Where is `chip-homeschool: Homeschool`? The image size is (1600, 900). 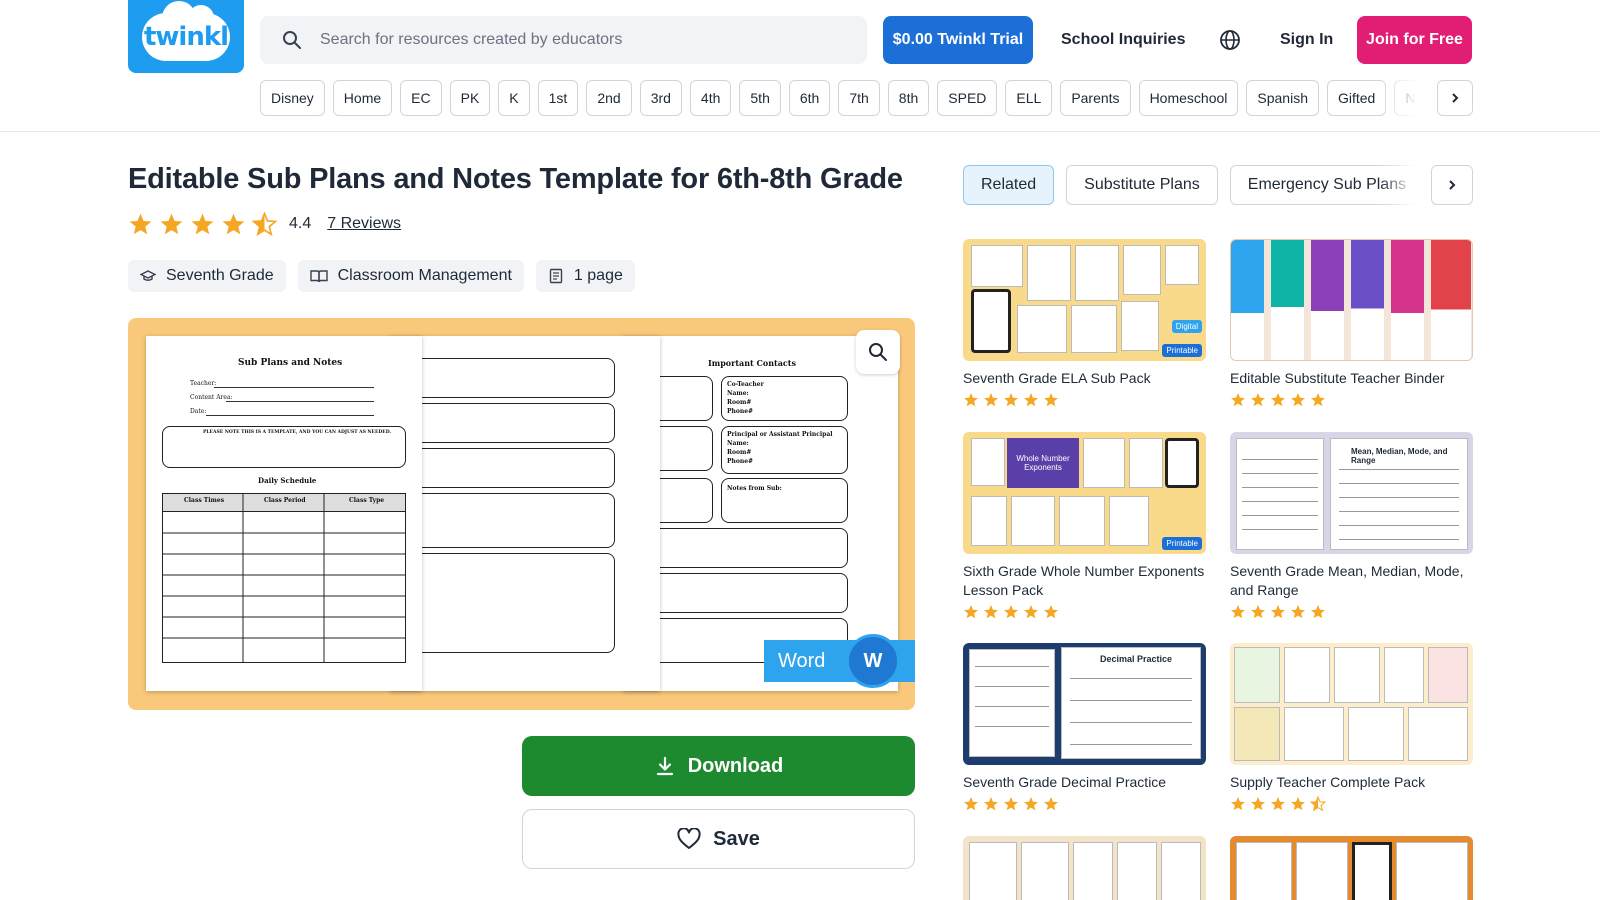 chip-homeschool: Homeschool is located at coordinates (1188, 98).